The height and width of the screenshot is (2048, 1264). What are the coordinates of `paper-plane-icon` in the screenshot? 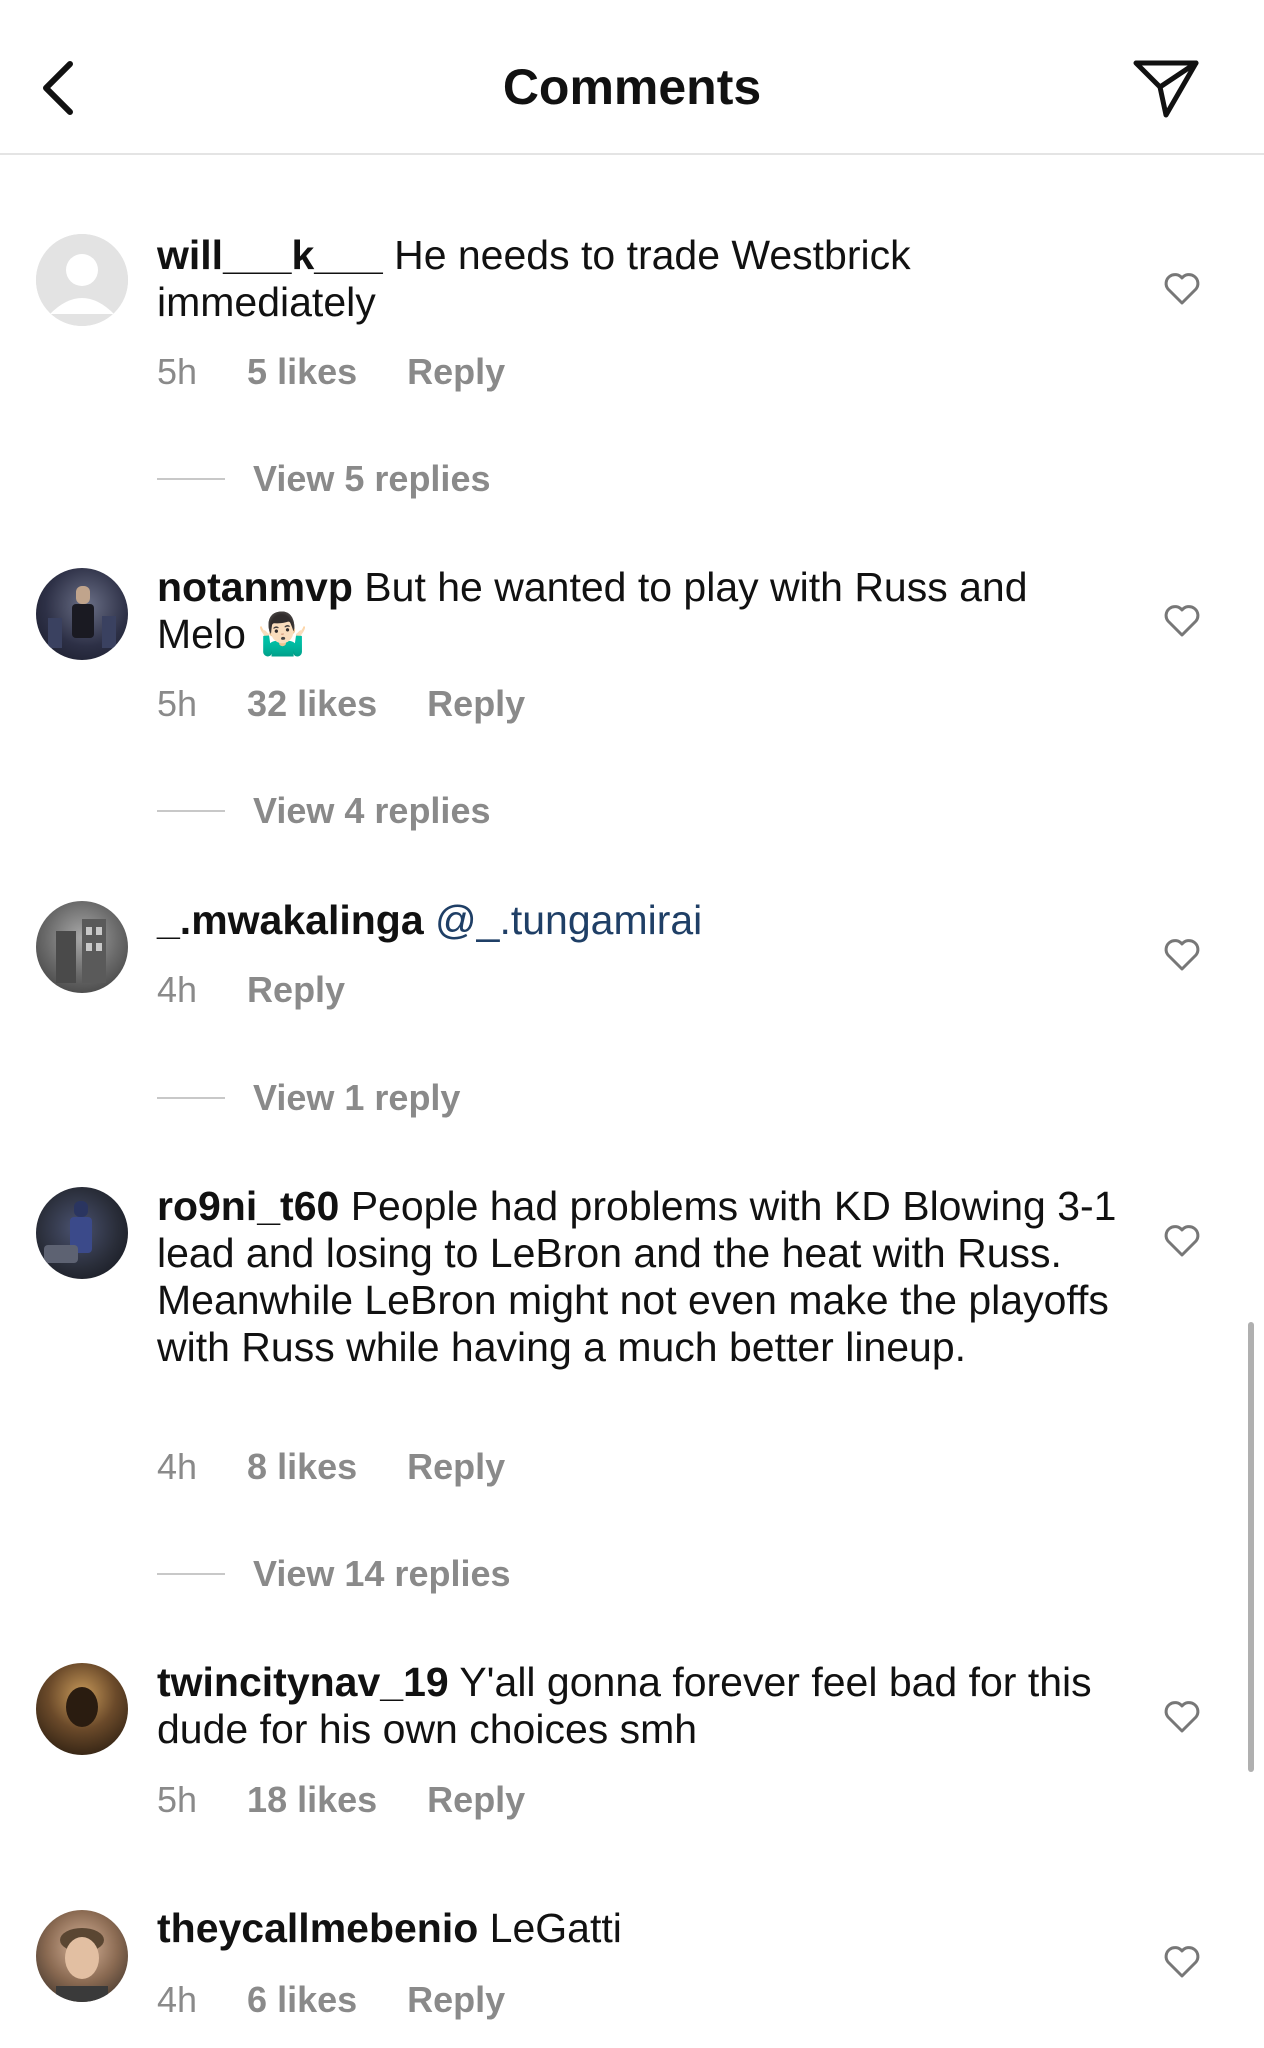 It's located at (1166, 89).